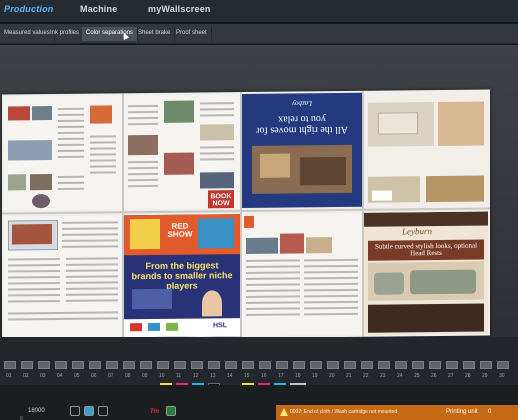 The width and height of the screenshot is (518, 420). I want to click on ink-zone-number: 22, so click(366, 376).